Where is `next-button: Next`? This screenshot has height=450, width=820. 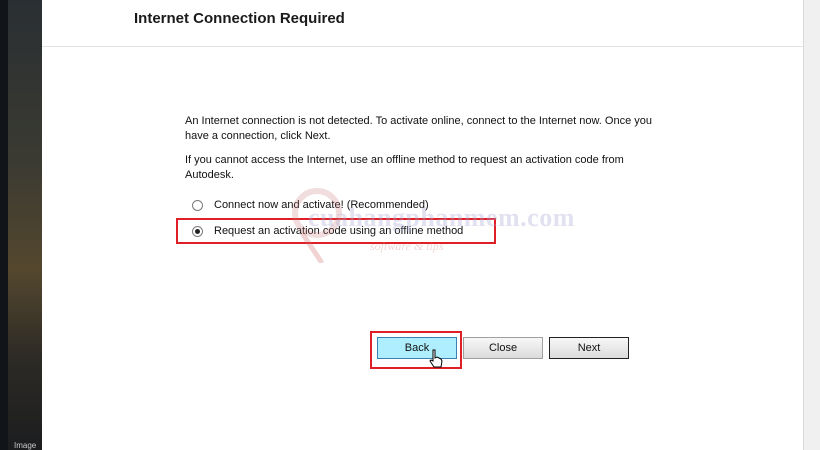 next-button: Next is located at coordinates (589, 348).